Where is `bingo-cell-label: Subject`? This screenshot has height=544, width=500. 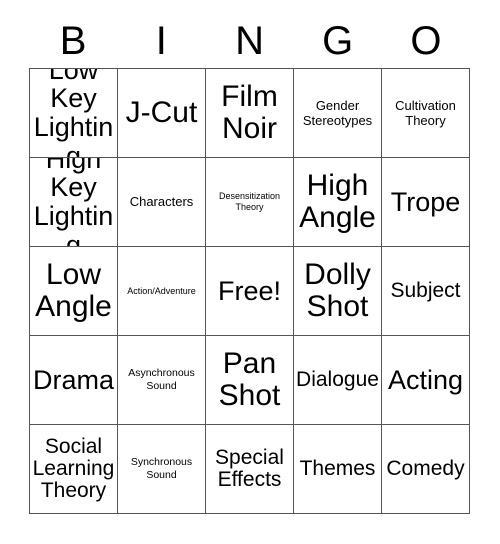
bingo-cell-label: Subject is located at coordinates (425, 290).